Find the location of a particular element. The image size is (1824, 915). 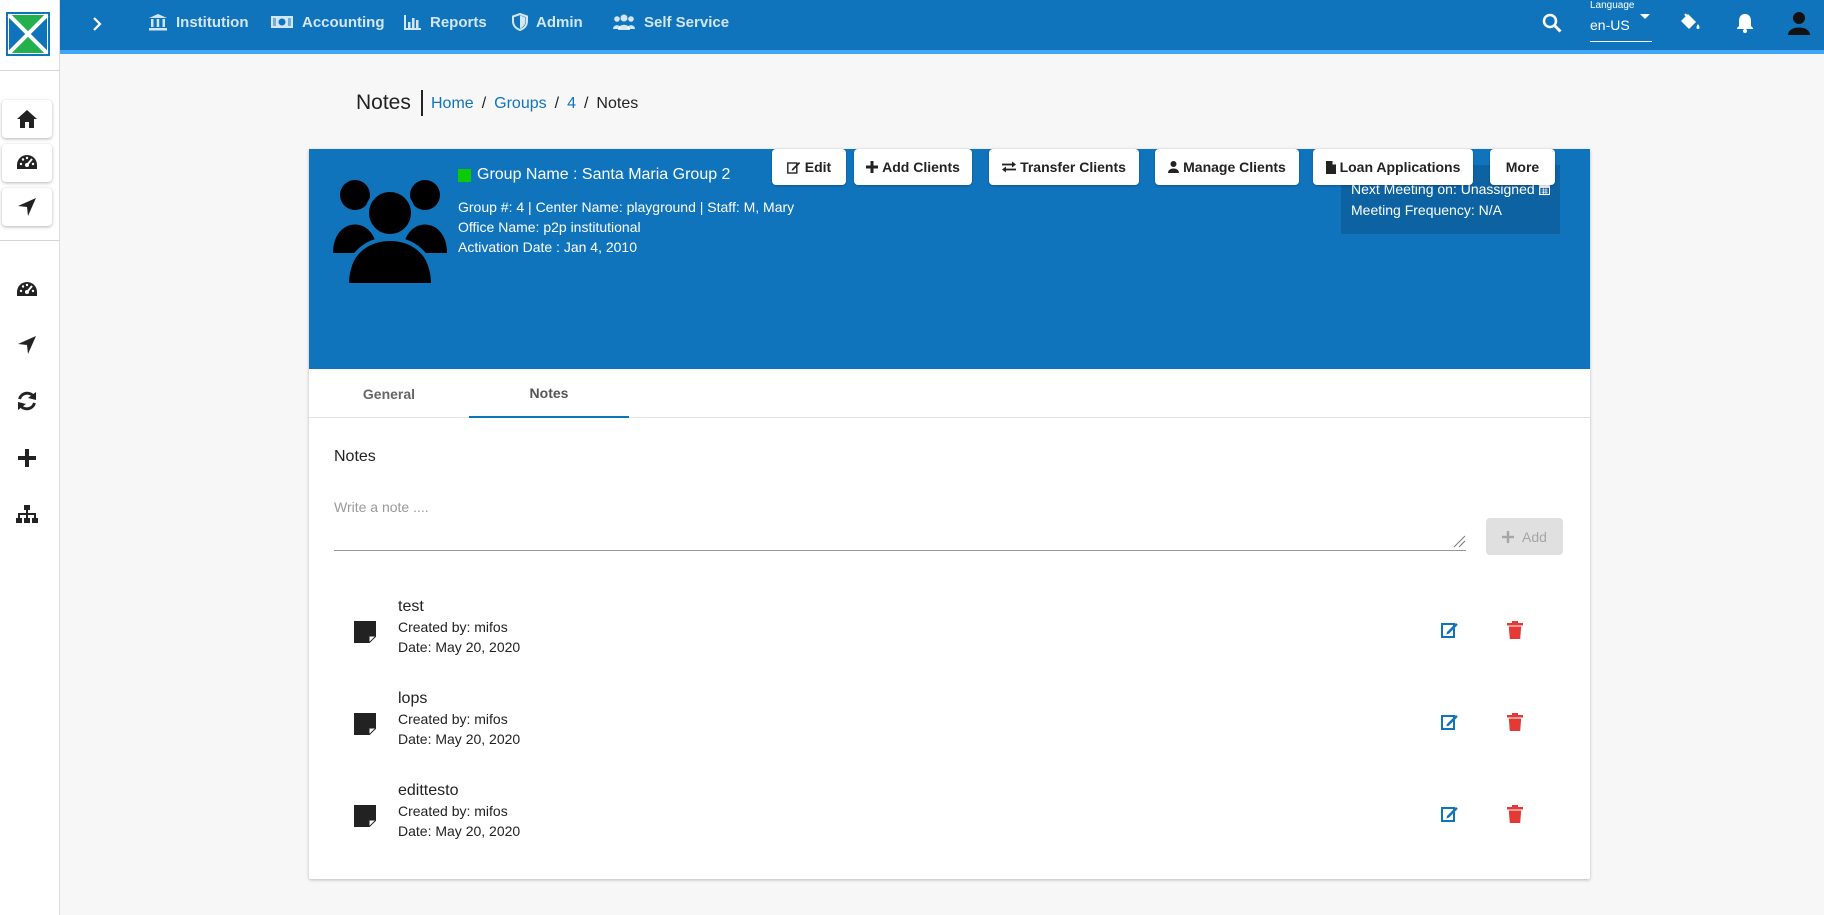

breadcrumb-home: Home is located at coordinates (452, 104).